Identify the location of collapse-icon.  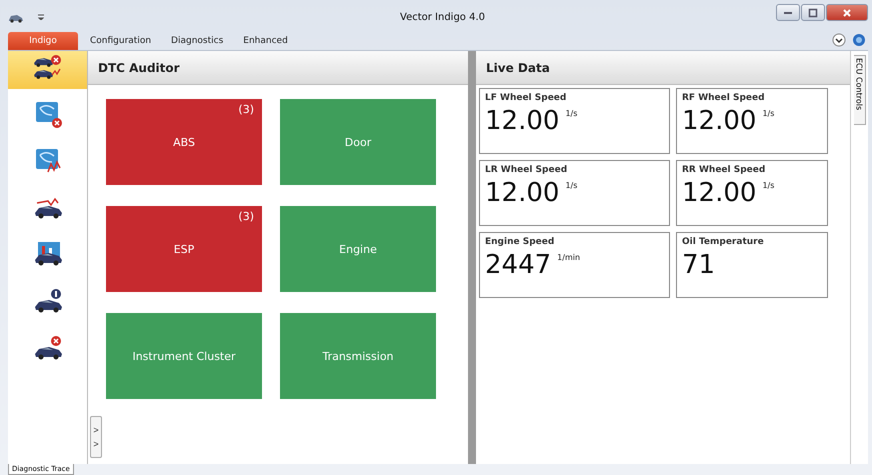
(839, 40).